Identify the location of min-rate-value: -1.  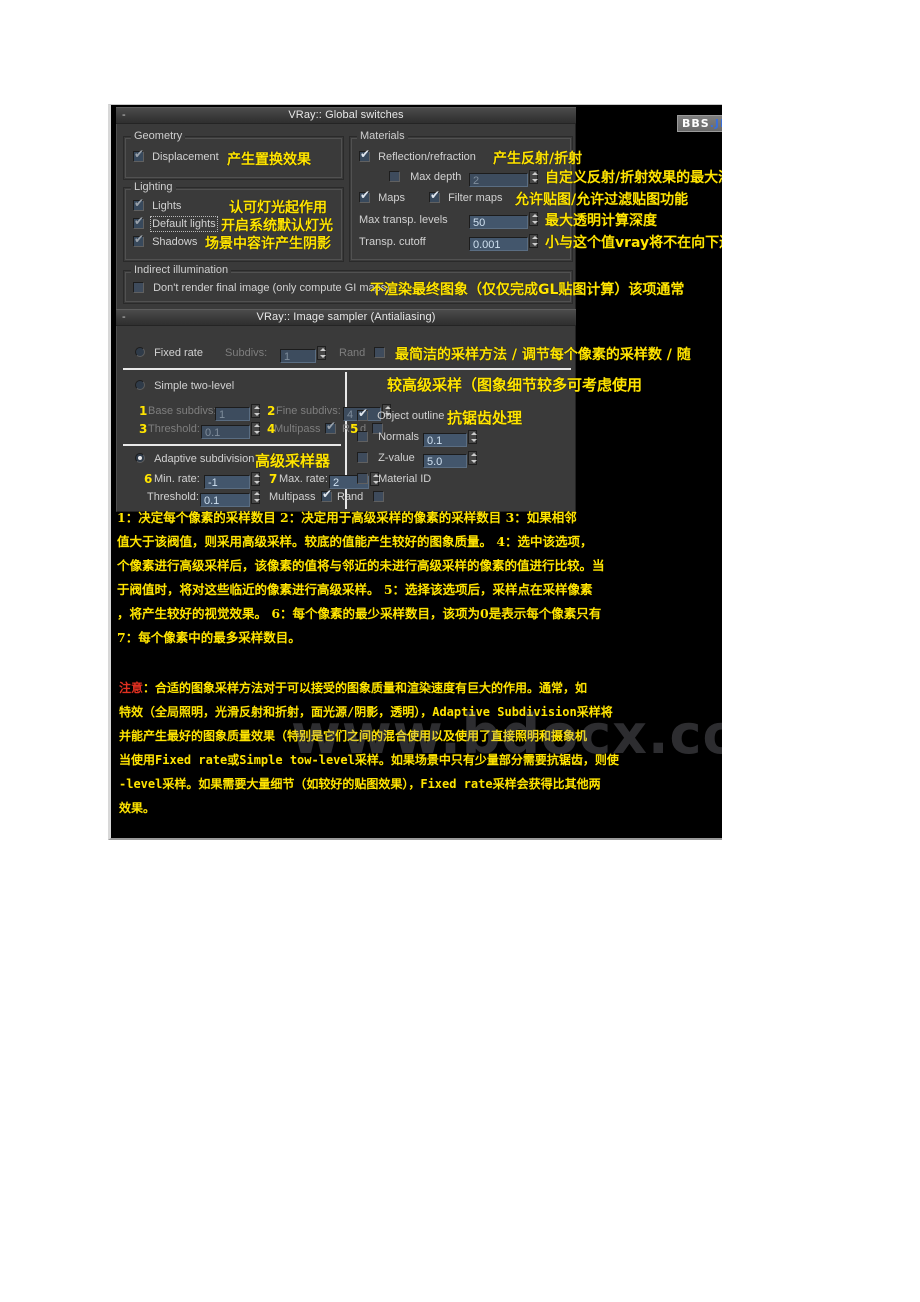
(227, 482).